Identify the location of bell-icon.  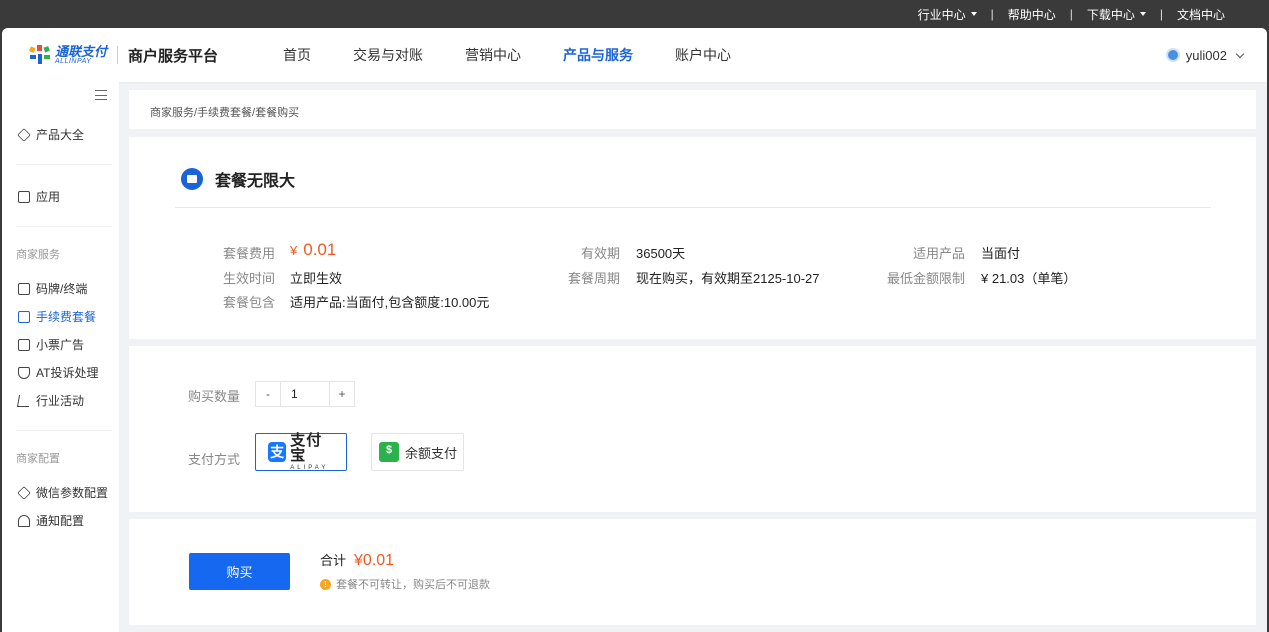
(24, 520).